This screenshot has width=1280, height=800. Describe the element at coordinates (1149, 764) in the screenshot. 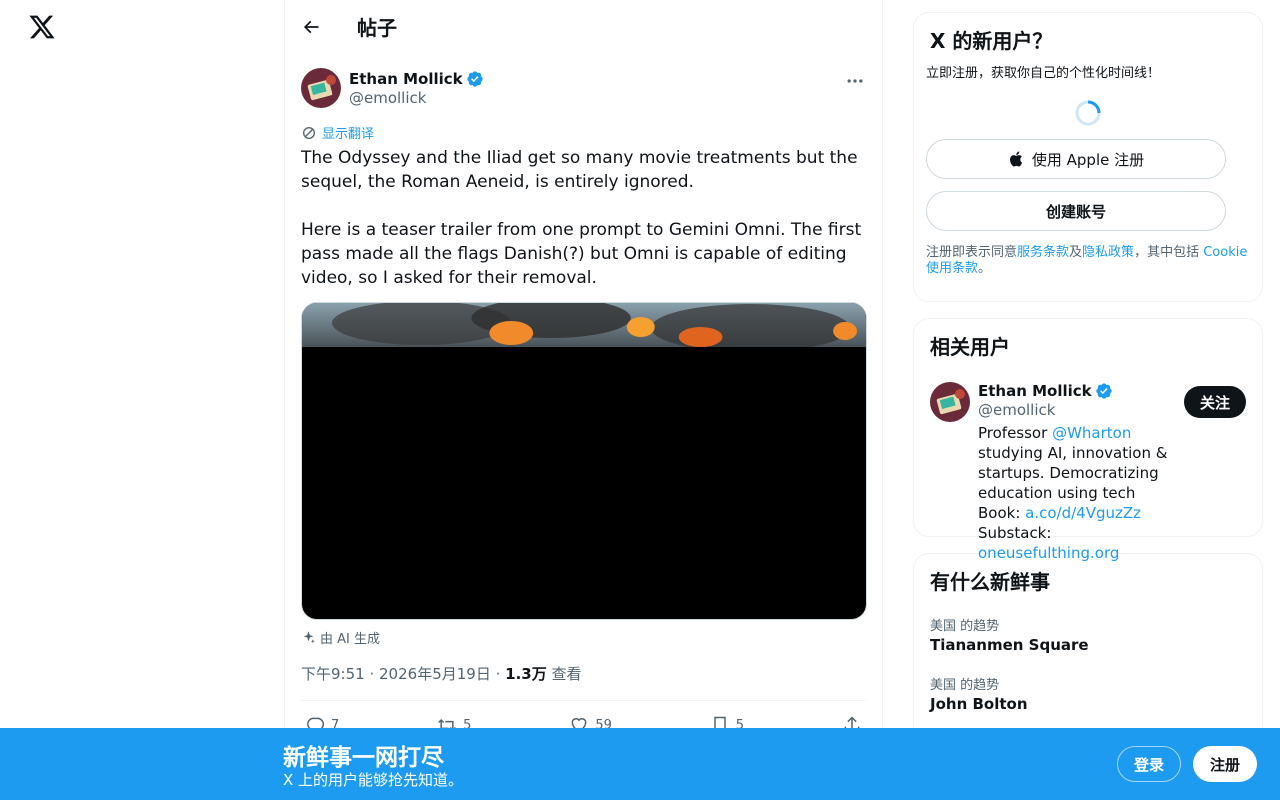

I see `login-button: 登录` at that location.